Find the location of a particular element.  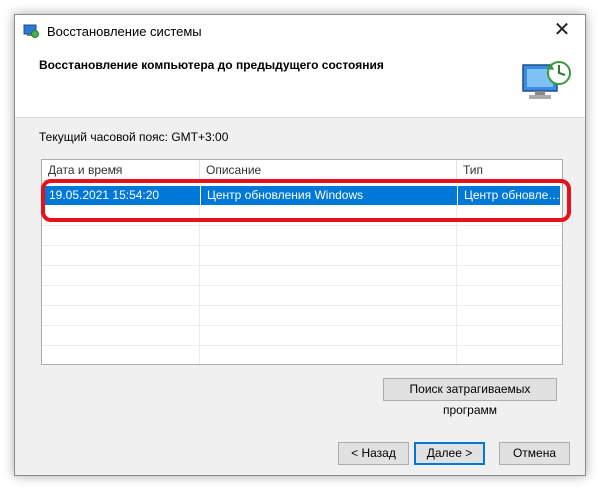

timezone-label: Текущий часовой пояс: GMT+3:00 is located at coordinates (134, 137).